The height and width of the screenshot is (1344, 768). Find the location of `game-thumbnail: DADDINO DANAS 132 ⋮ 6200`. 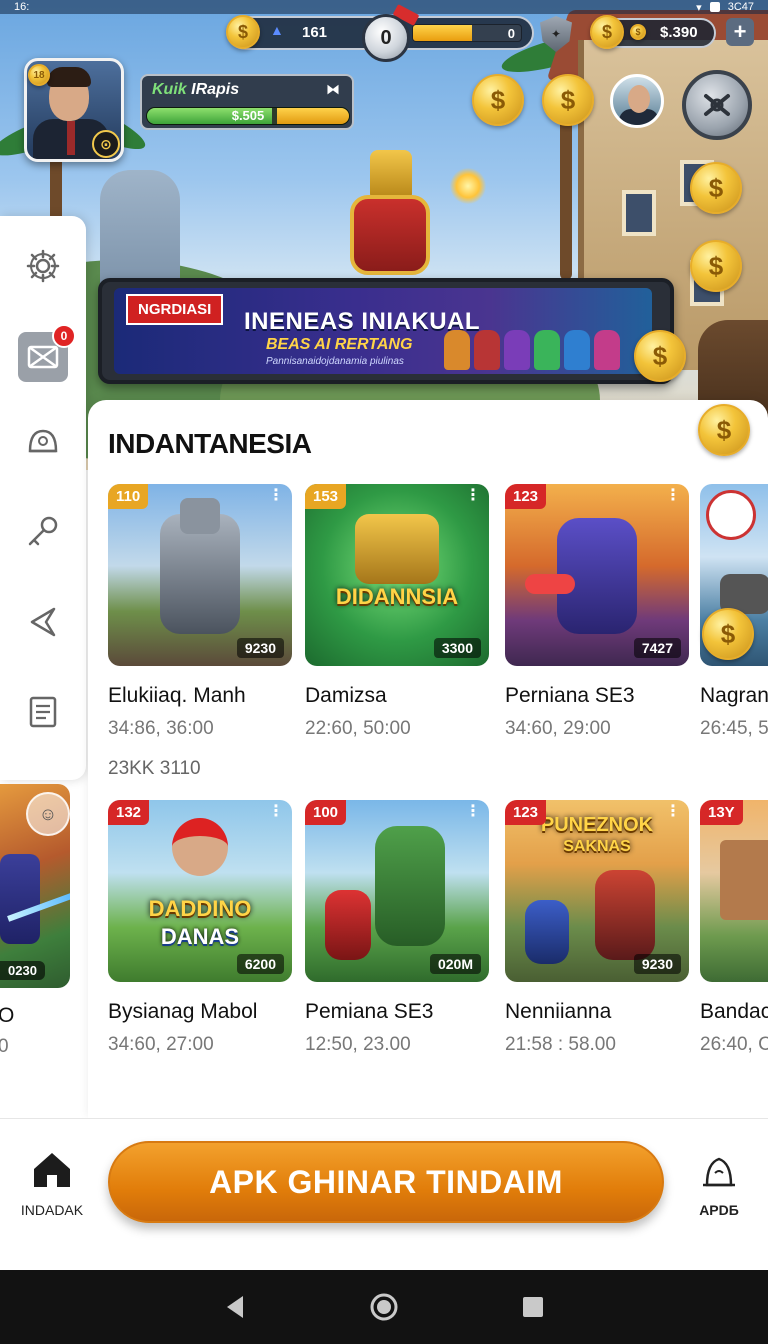

game-thumbnail: DADDINO DANAS 132 ⋮ 6200 is located at coordinates (200, 891).